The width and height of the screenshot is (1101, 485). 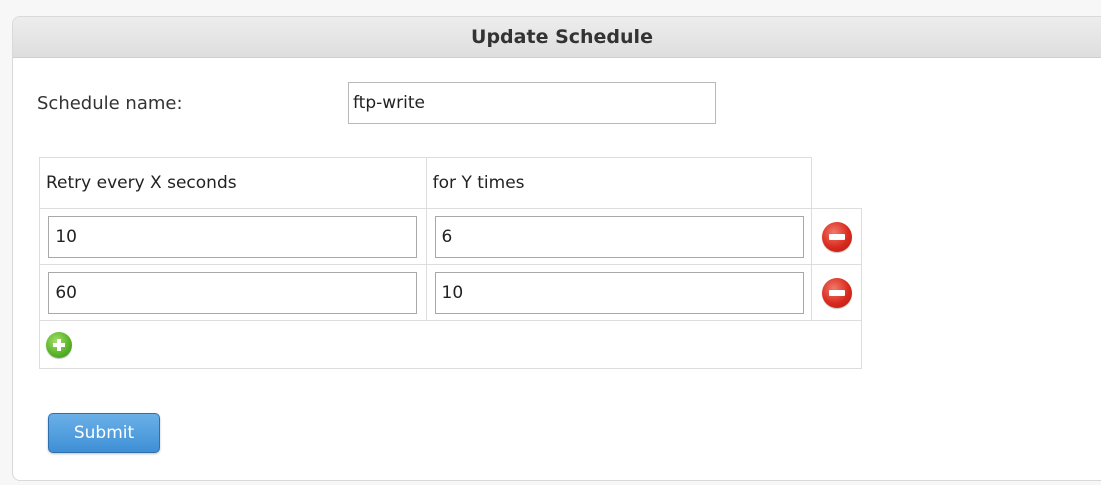 I want to click on add-row, so click(x=450, y=344).